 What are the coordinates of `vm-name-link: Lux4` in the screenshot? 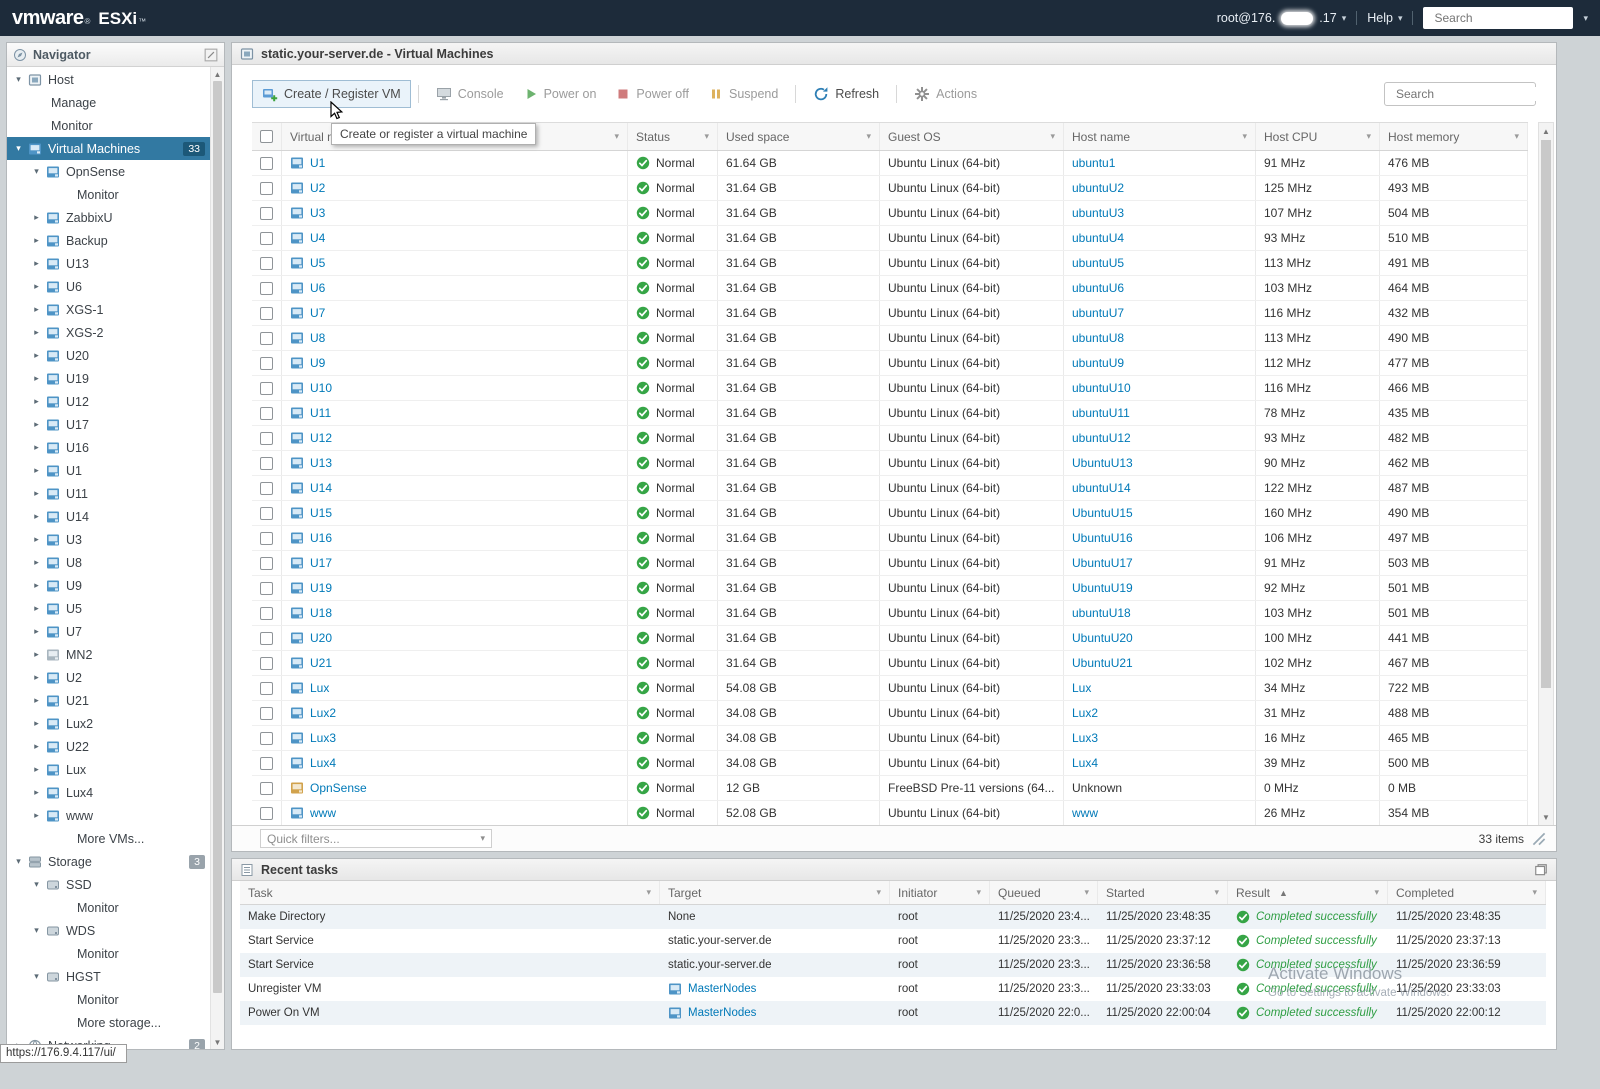 It's located at (323, 763).